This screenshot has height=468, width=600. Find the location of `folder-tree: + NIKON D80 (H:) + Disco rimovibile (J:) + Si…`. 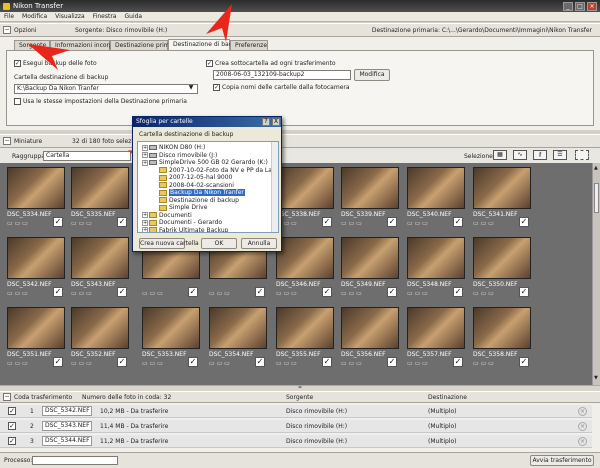

folder-tree: + NIKON D80 (H:) + Disco rimovibile (J:) + Si… is located at coordinates (208, 187).